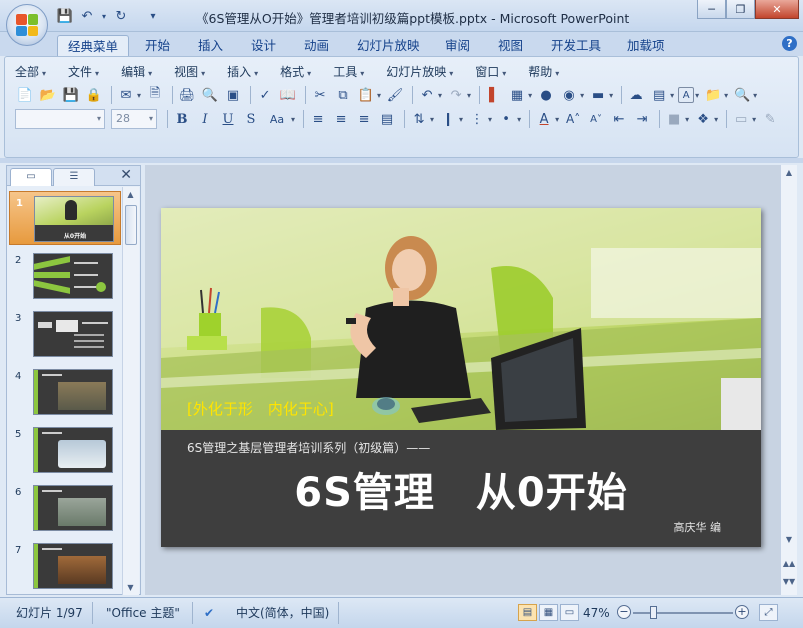 Image resolution: width=803 pixels, height=628 pixels. I want to click on tab-insert: 插入, so click(210, 45).